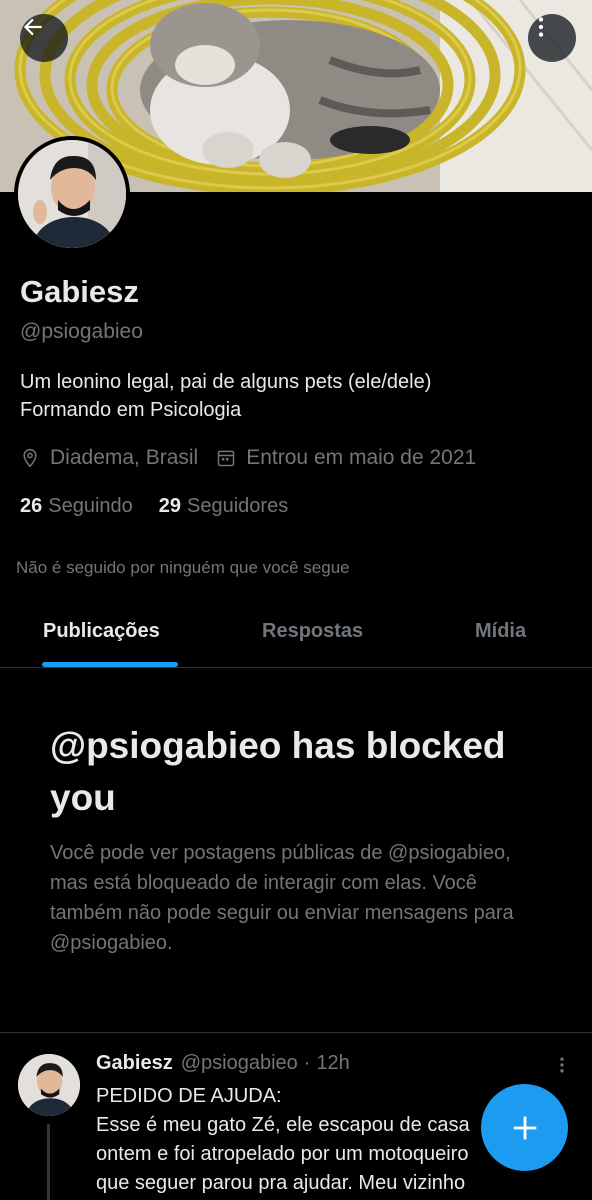 This screenshot has width=592, height=1200. What do you see at coordinates (32, 27) in the screenshot?
I see `arrow-left-icon` at bounding box center [32, 27].